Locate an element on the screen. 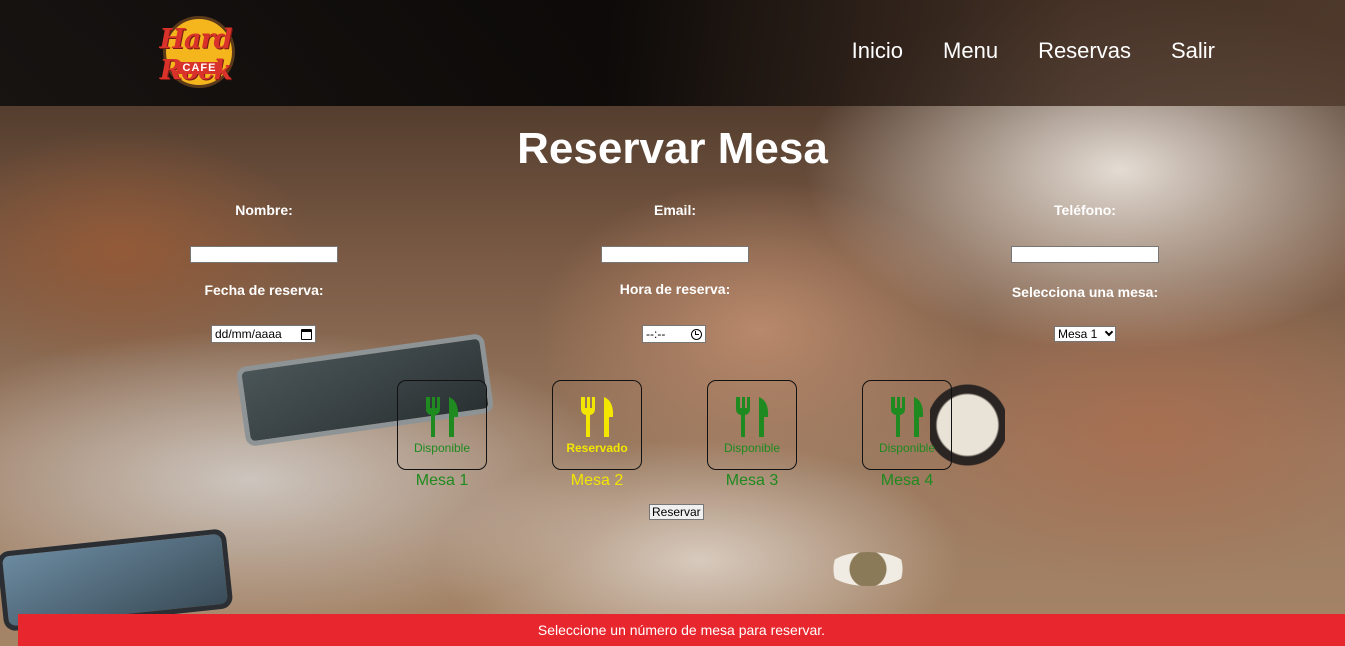  clock-icon is located at coordinates (696, 334).